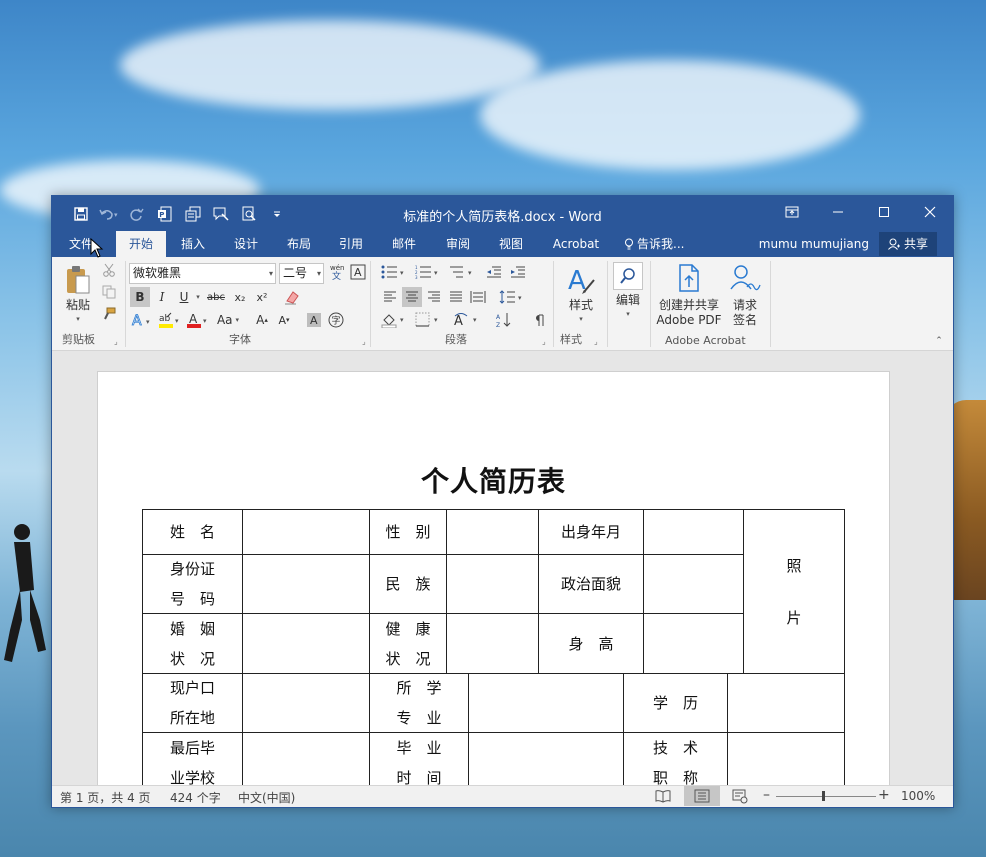 This screenshot has height=857, width=986. What do you see at coordinates (591, 643) in the screenshot?
I see `table-cell-label: 身 高` at bounding box center [591, 643].